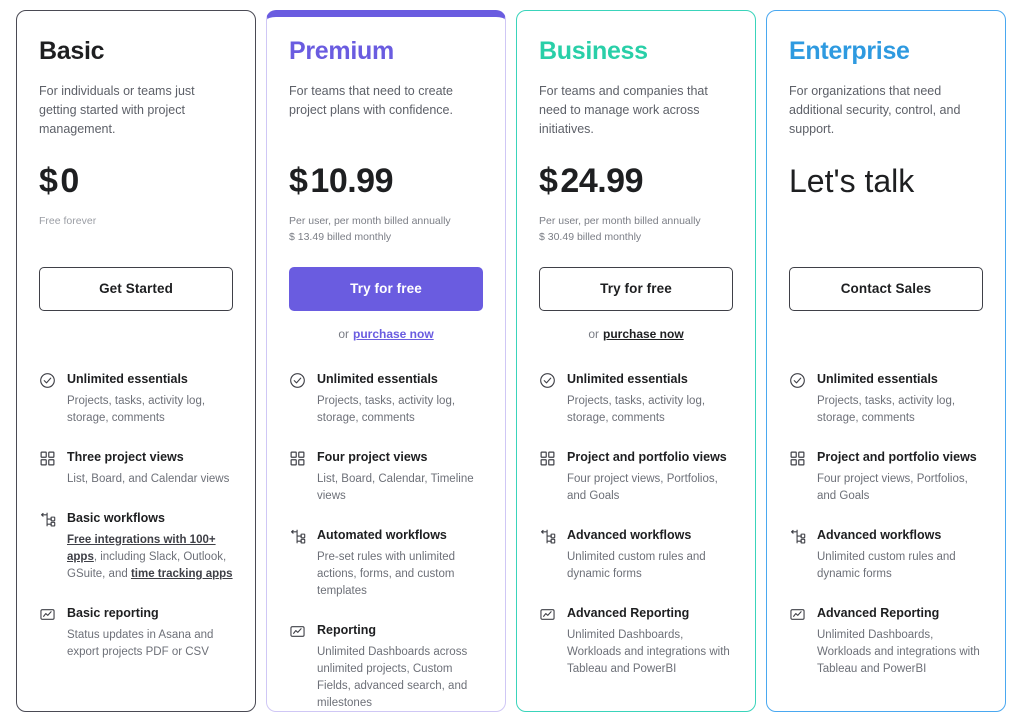 This screenshot has width=1024, height=712. Describe the element at coordinates (878, 613) in the screenshot. I see `feature-title: Advanced Reporting` at that location.